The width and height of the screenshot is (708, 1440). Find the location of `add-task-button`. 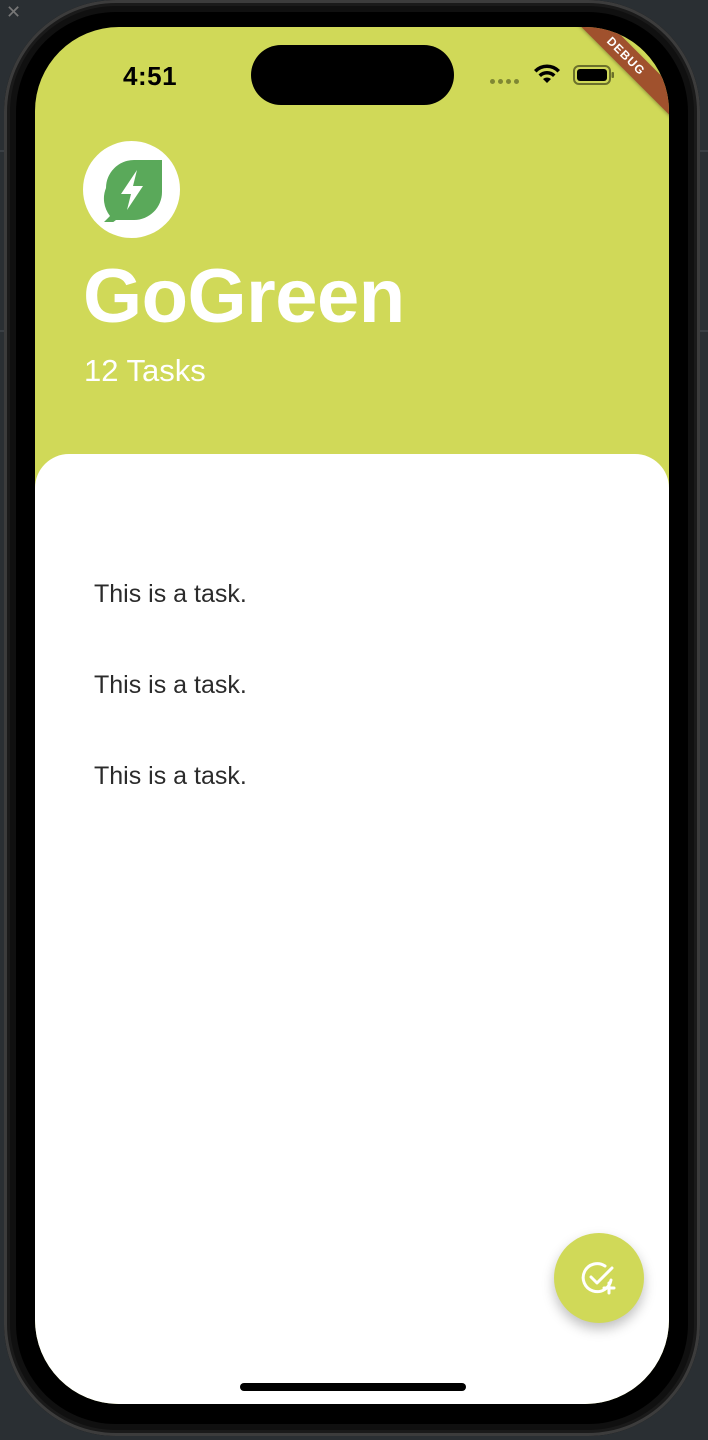

add-task-button is located at coordinates (599, 1278).